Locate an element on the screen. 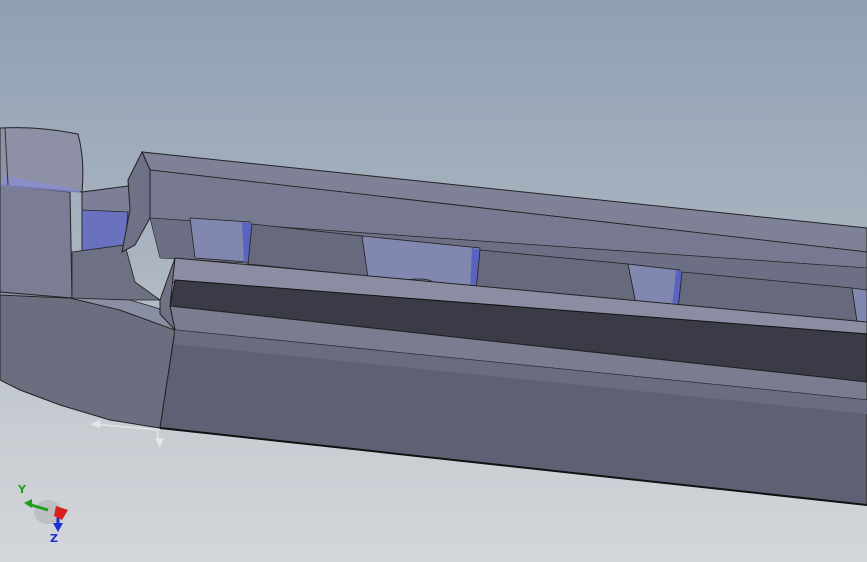  neck-lower is located at coordinates (116, 272).